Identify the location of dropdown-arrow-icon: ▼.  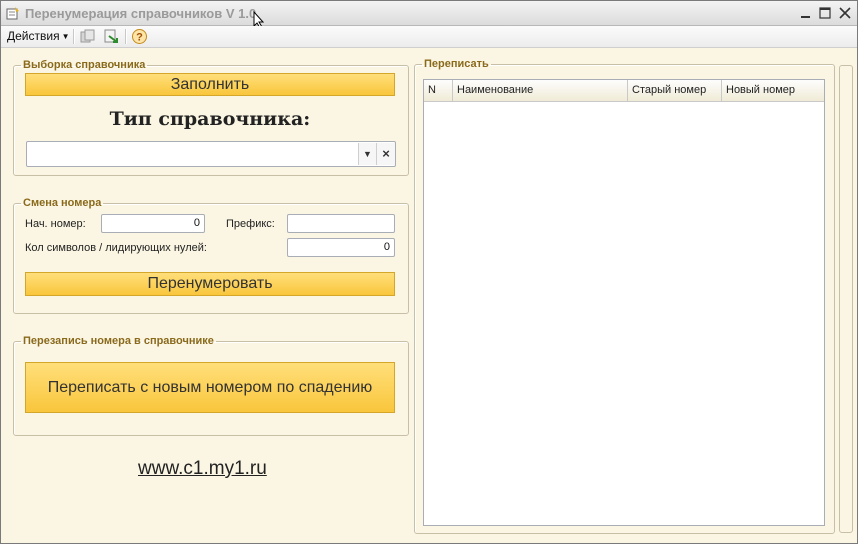
(367, 154).